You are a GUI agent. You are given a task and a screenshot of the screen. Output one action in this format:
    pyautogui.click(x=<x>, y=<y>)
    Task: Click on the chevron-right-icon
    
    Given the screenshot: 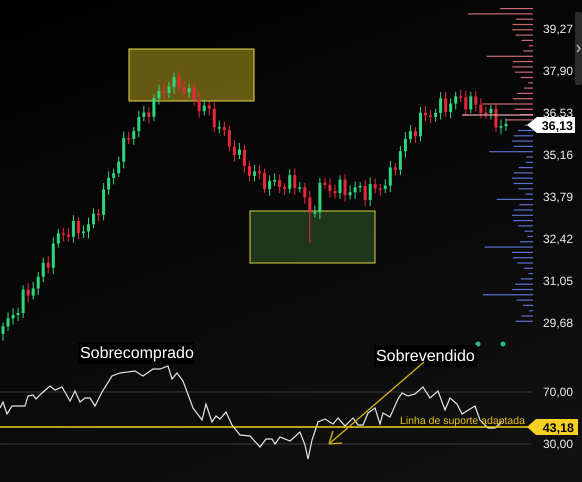 What is the action you would take?
    pyautogui.click(x=578, y=48)
    